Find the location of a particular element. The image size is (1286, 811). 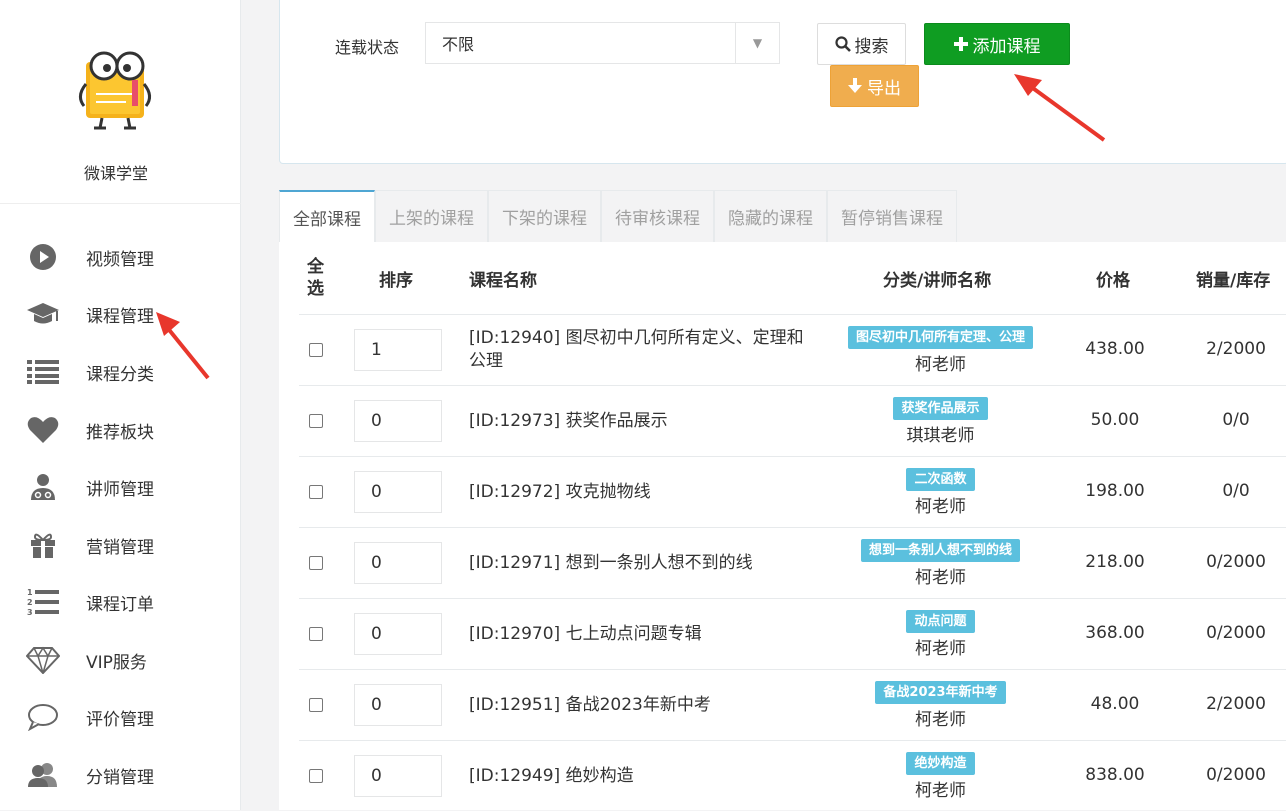

header-category: 分类/讲师名称 is located at coordinates (937, 280).